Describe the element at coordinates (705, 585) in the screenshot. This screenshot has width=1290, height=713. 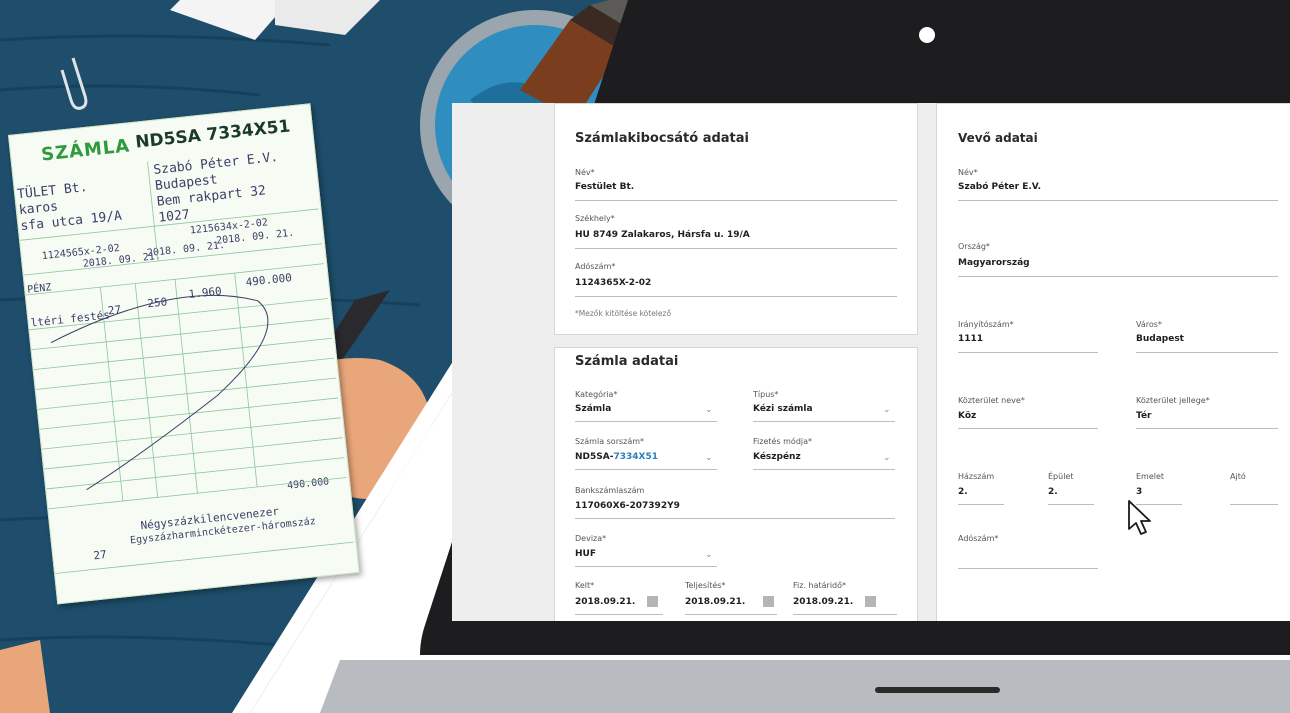
I see `completion-date-label: Teljesítés*` at that location.